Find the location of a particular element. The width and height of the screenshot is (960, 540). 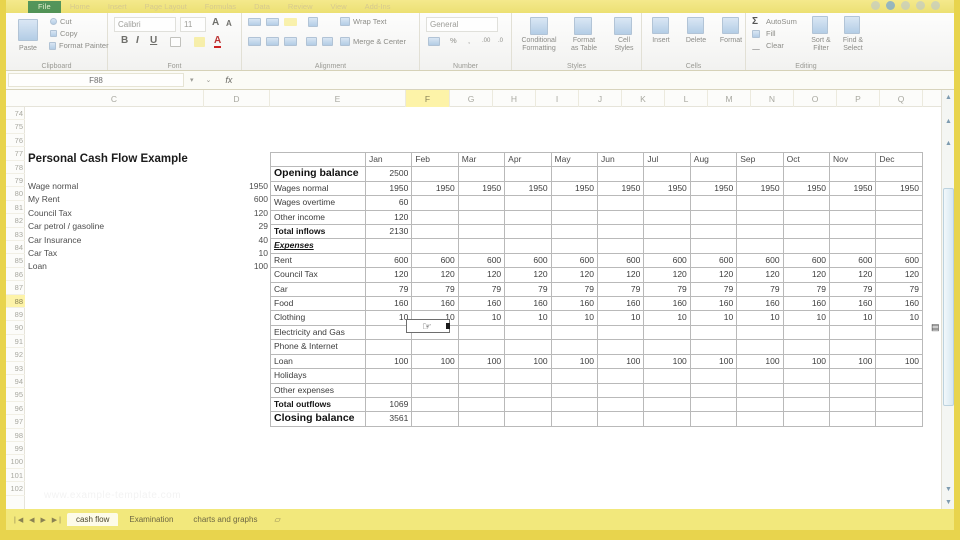

help-icon is located at coordinates (890, 5).